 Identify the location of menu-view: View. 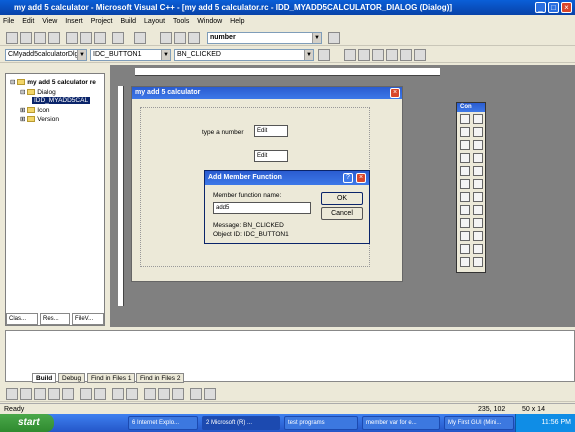
(49, 22).